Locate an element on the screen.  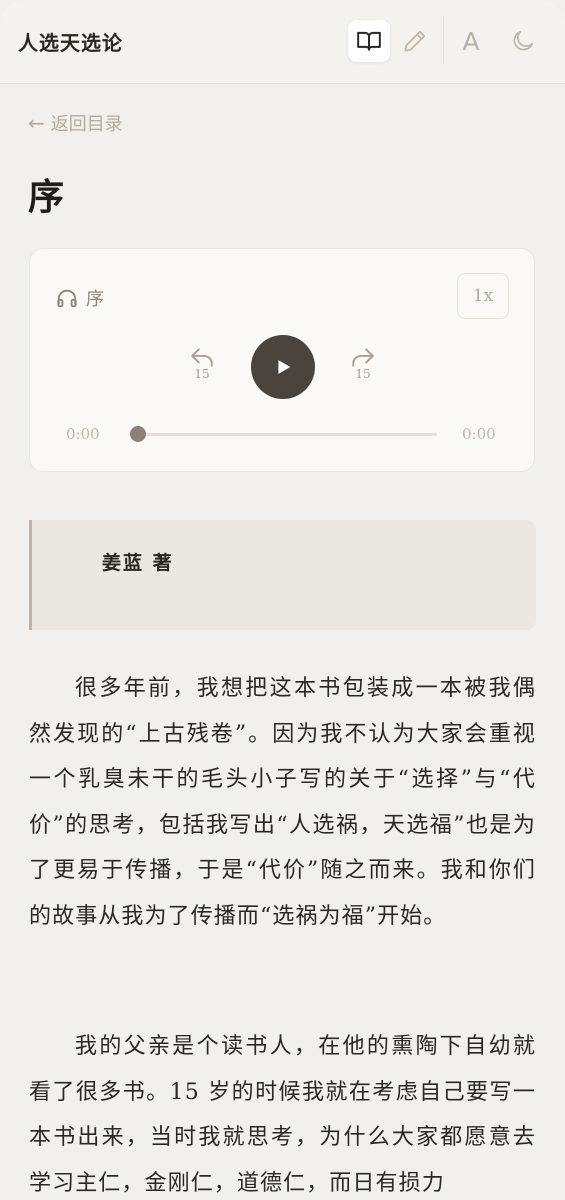
pencil-icon is located at coordinates (415, 41).